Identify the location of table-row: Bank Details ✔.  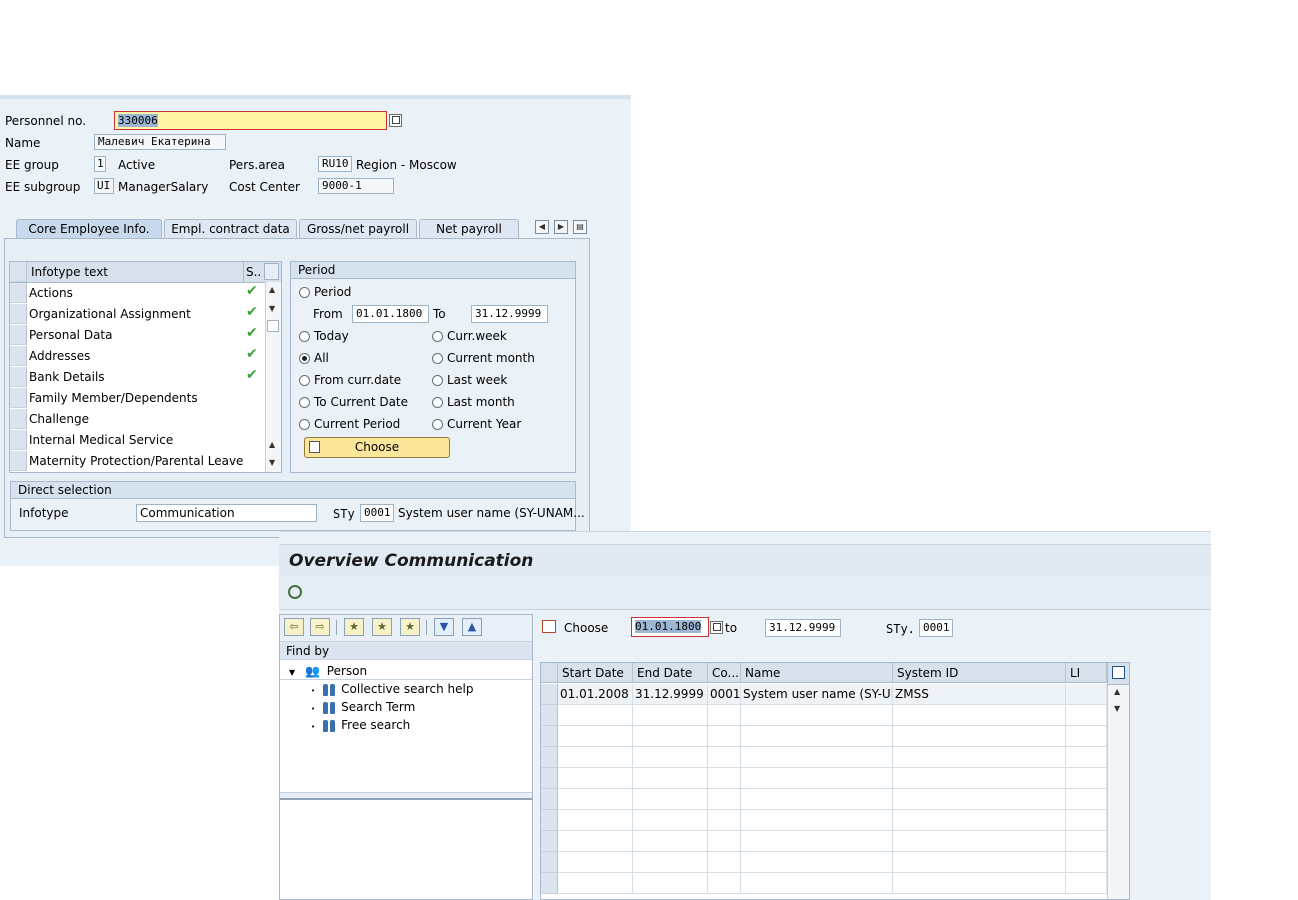
(138, 377).